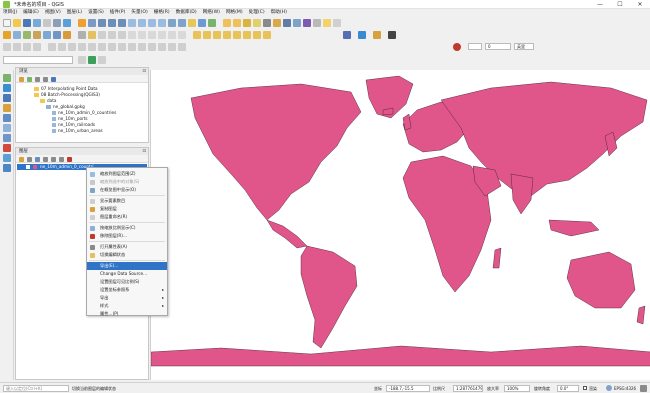 The width and height of the screenshot is (650, 393). What do you see at coordinates (102, 60) in the screenshot?
I see `history-icon` at bounding box center [102, 60].